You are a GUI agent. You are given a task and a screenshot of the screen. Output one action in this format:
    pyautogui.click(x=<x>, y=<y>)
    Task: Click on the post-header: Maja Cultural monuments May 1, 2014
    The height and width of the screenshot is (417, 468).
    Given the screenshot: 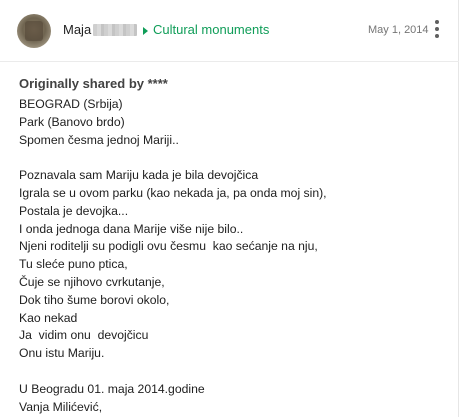 What is the action you would take?
    pyautogui.click(x=229, y=31)
    